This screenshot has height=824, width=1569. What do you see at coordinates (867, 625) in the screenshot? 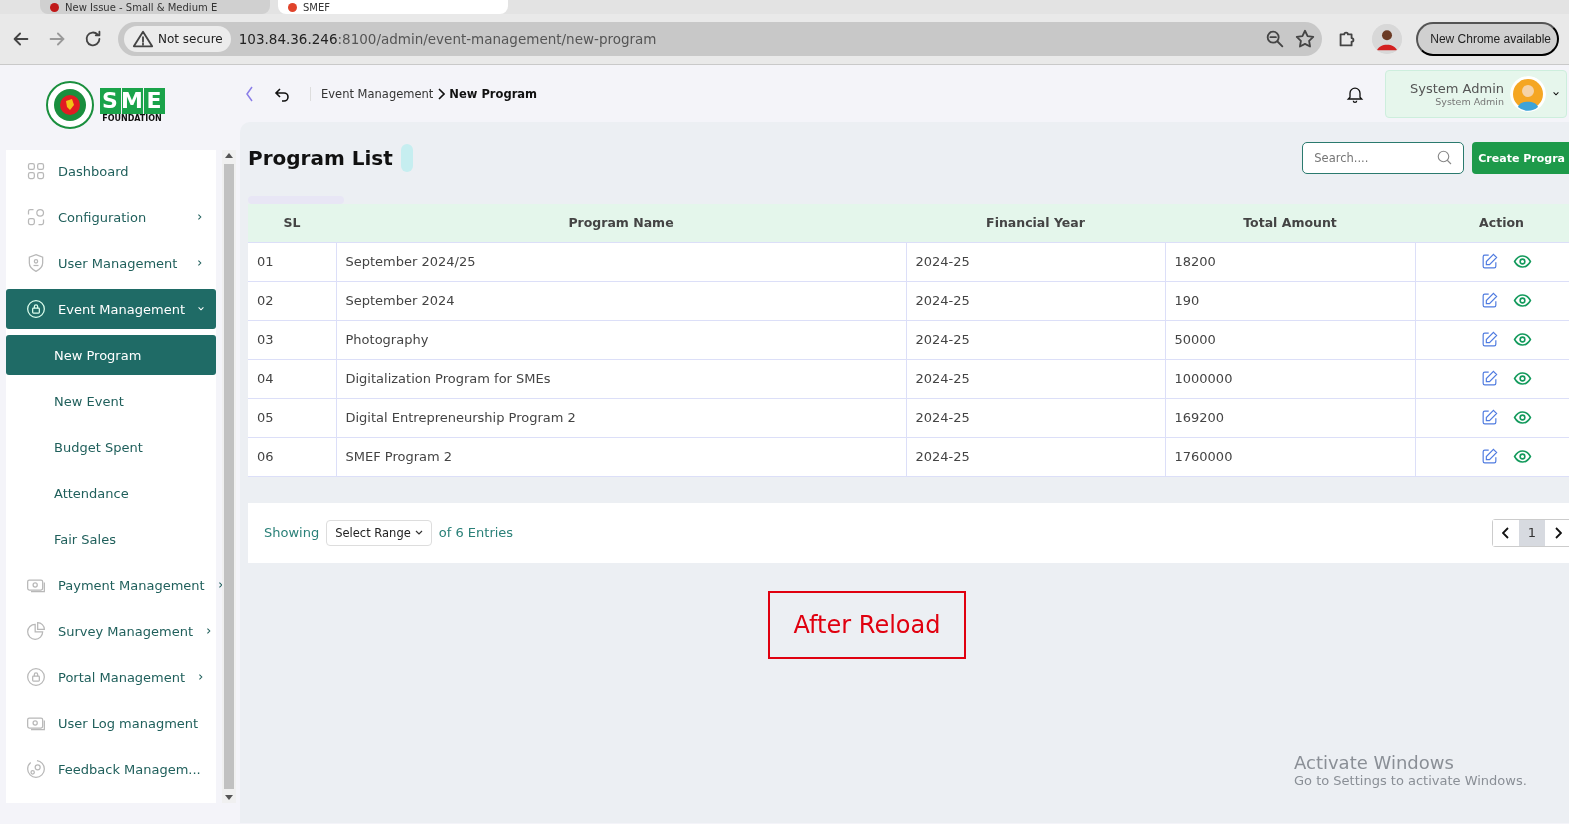
I see `annotation-box: After Reload` at bounding box center [867, 625].